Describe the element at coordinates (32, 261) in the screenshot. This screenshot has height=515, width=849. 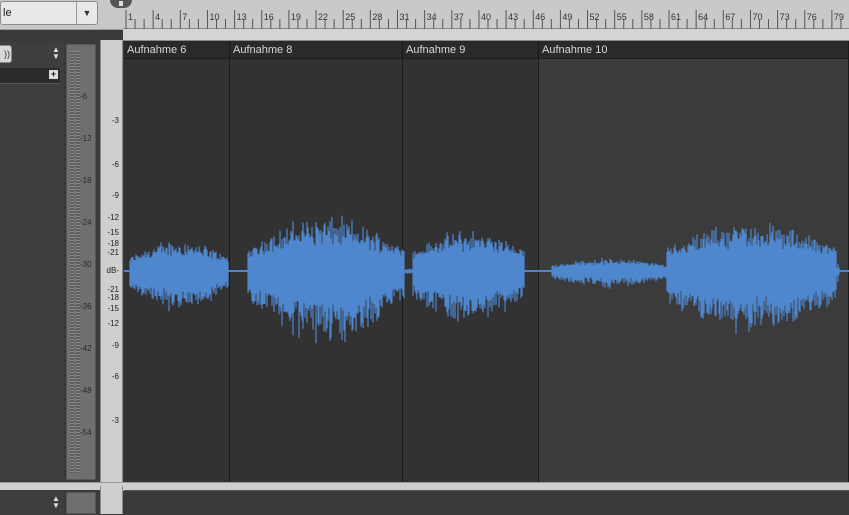
I see `track-header` at that location.